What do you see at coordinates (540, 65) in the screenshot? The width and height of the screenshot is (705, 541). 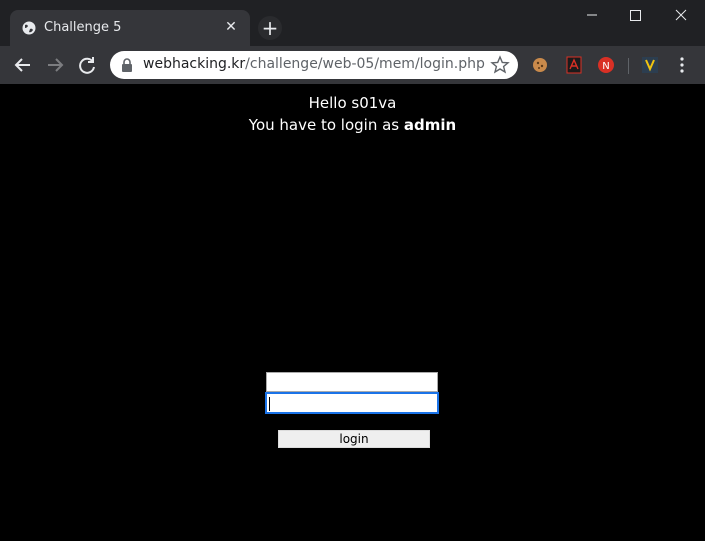 I see `cookie-icon` at bounding box center [540, 65].